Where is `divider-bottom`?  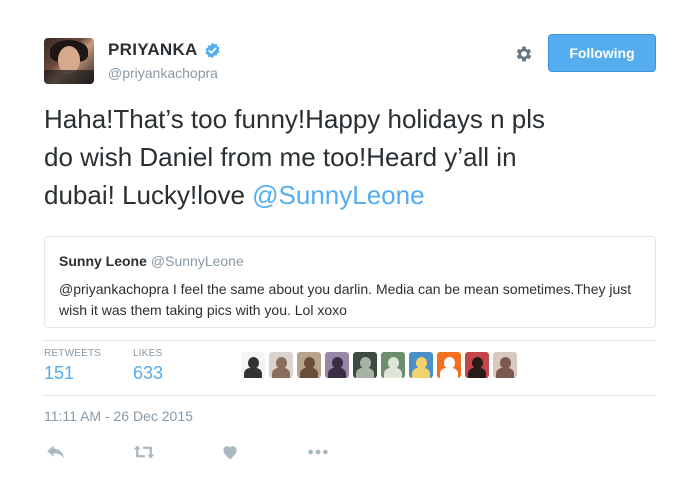 divider-bottom is located at coordinates (350, 395).